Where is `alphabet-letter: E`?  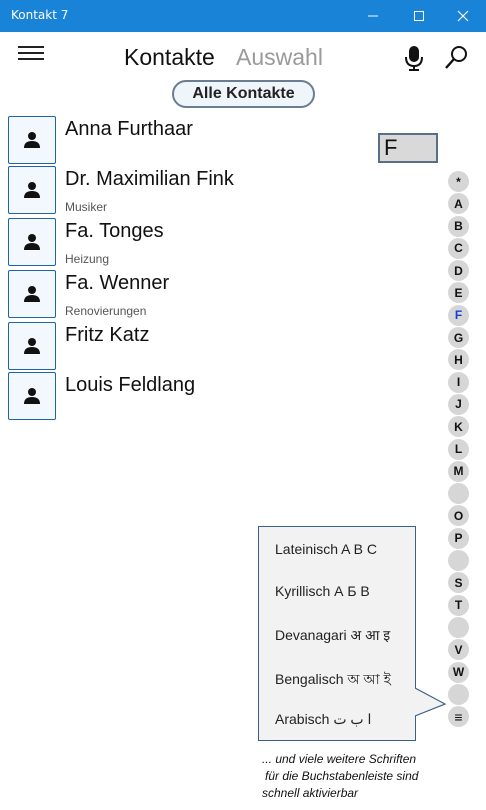 alphabet-letter: E is located at coordinates (458, 293).